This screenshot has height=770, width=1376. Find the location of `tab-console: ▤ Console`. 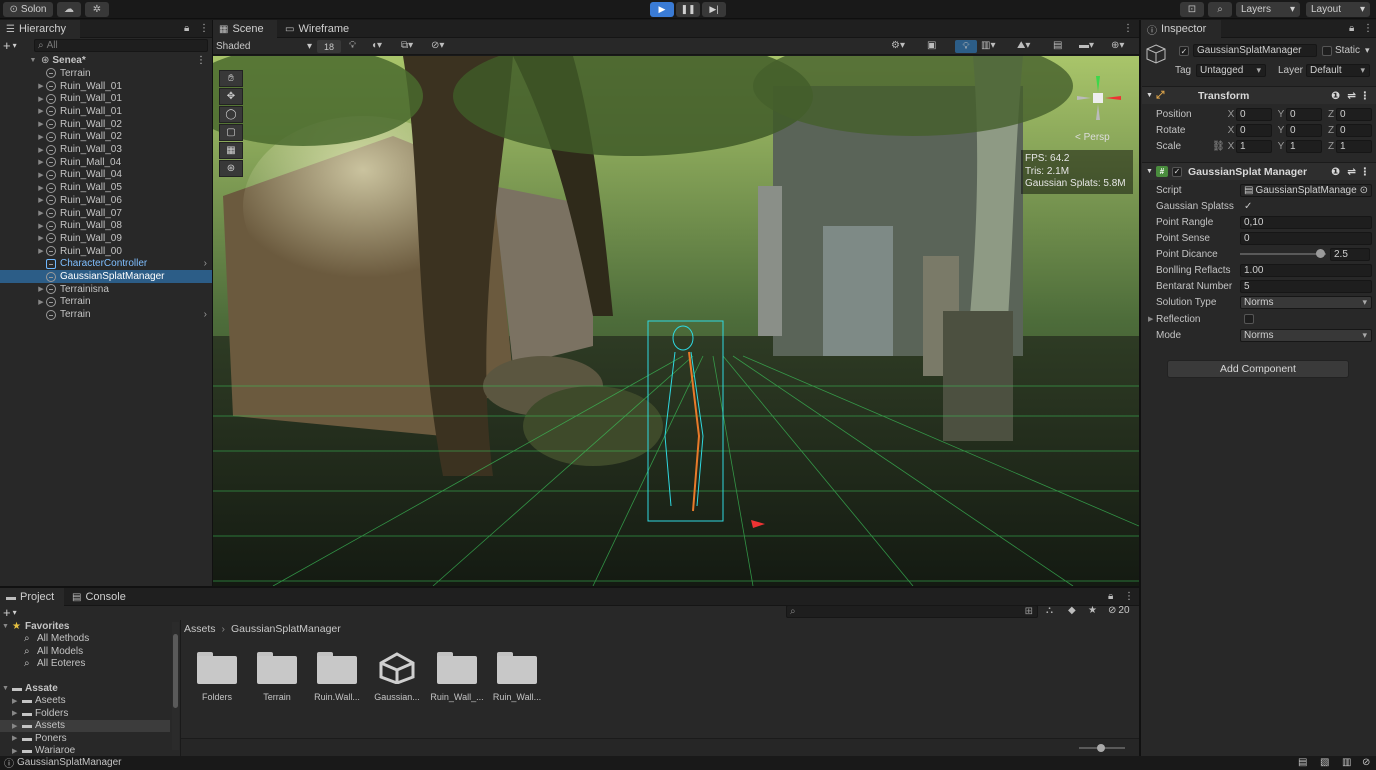

tab-console: ▤ Console is located at coordinates (102, 597).